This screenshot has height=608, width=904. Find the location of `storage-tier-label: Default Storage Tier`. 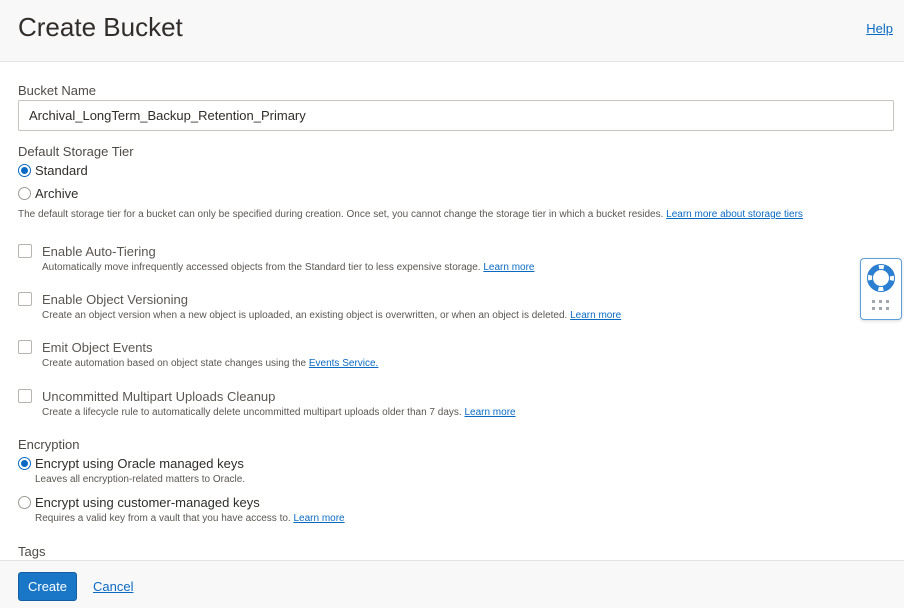

storage-tier-label: Default Storage Tier is located at coordinates (76, 151).